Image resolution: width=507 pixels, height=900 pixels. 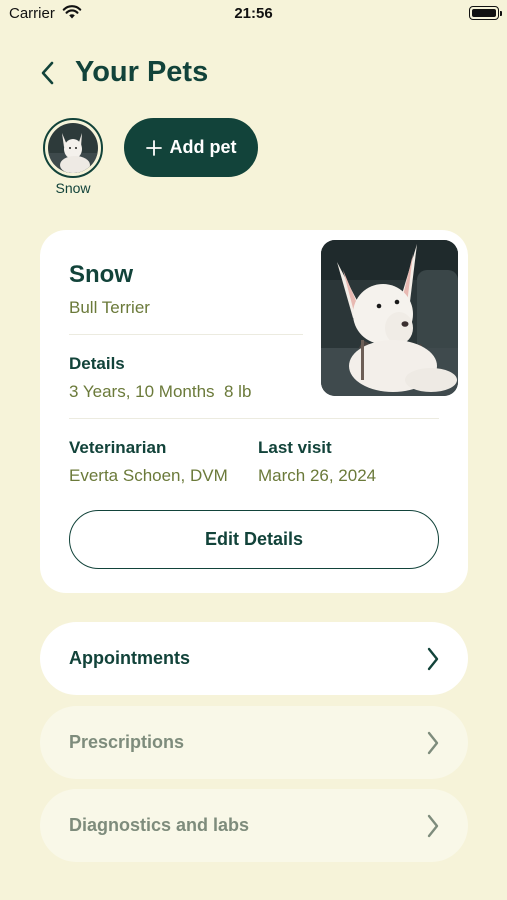 I want to click on status-bar: Carrier 21:56, so click(x=253, y=14).